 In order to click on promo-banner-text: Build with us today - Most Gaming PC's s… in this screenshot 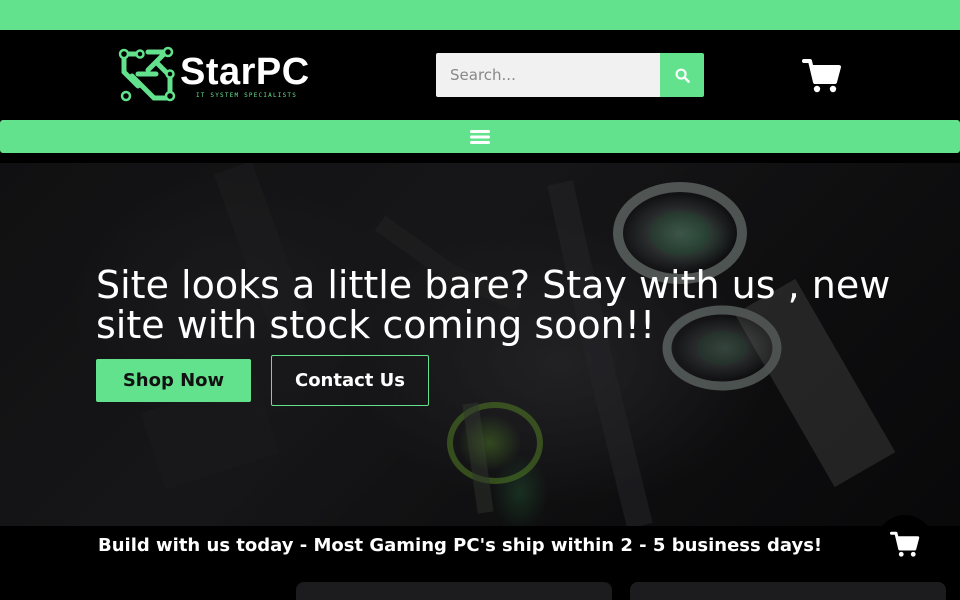, I will do `click(460, 545)`.